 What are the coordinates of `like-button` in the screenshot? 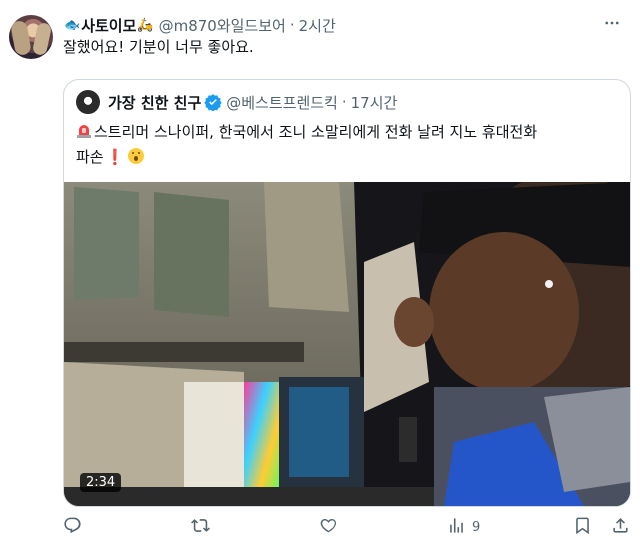 It's located at (328, 527).